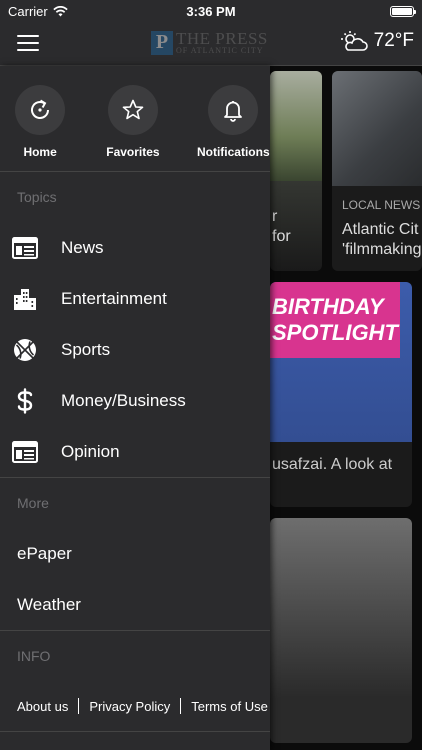 The height and width of the screenshot is (750, 422). I want to click on quick-link-notifications: Notifications, so click(233, 128).